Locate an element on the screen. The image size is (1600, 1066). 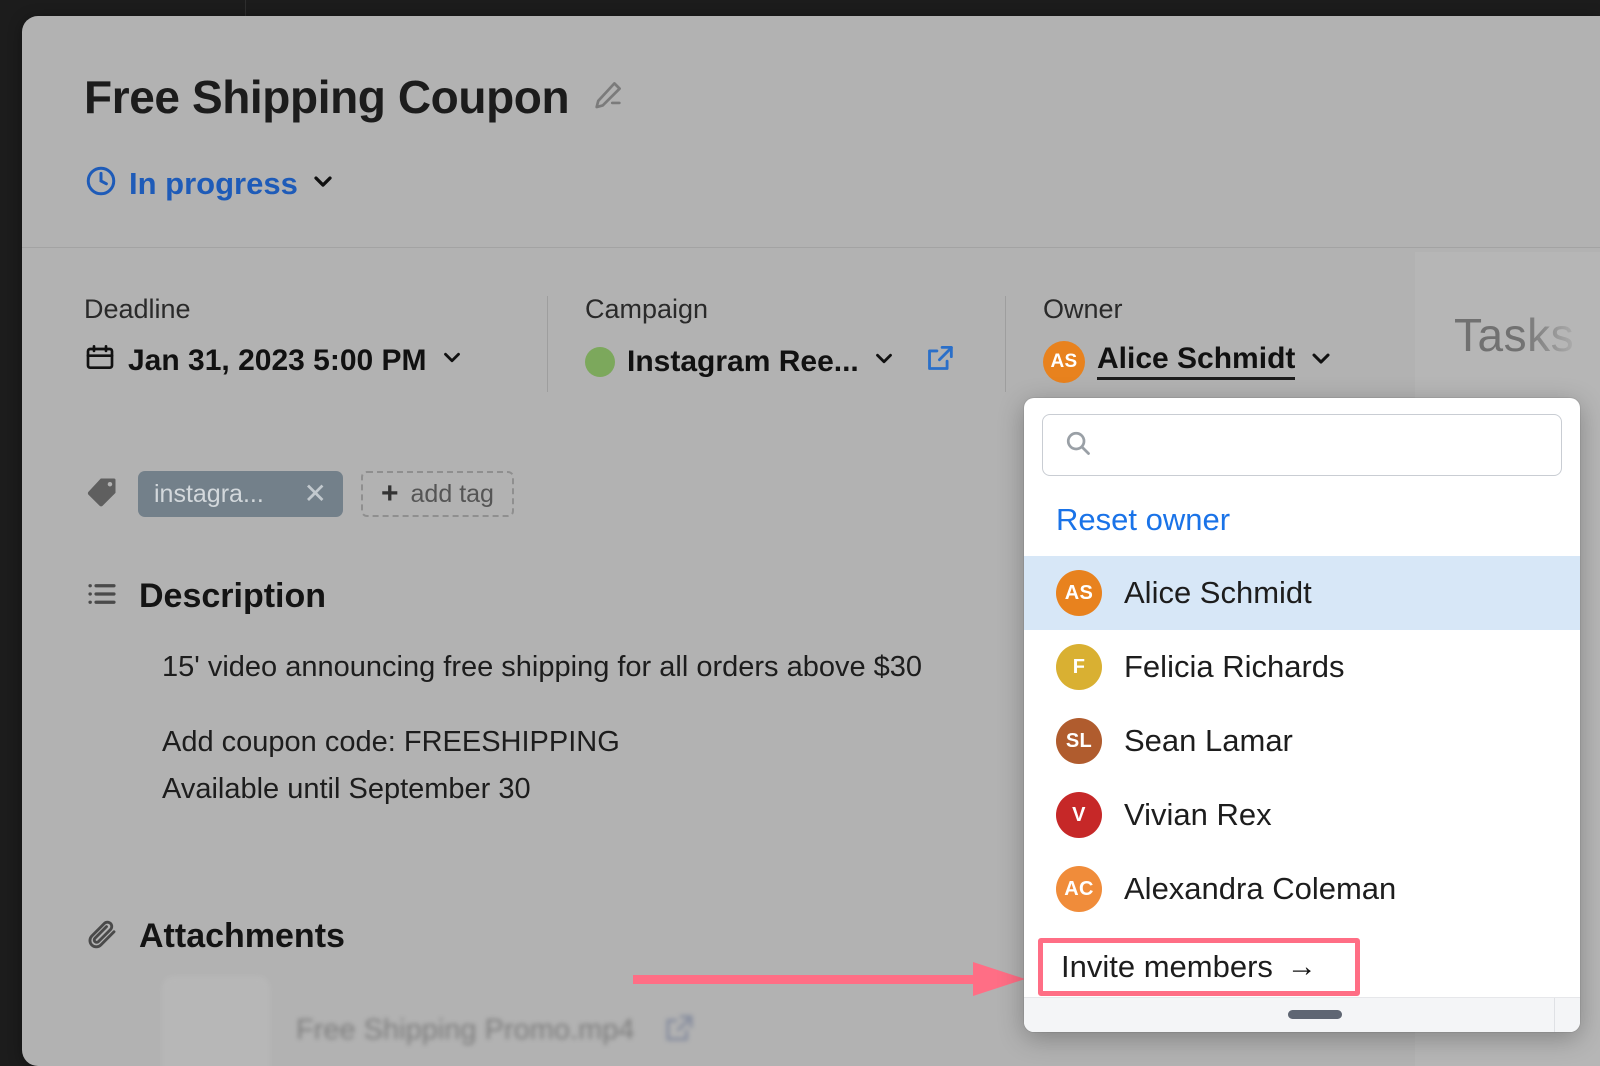
member-item-felicia-richards: F Felicia Richards is located at coordinates (1302, 667).